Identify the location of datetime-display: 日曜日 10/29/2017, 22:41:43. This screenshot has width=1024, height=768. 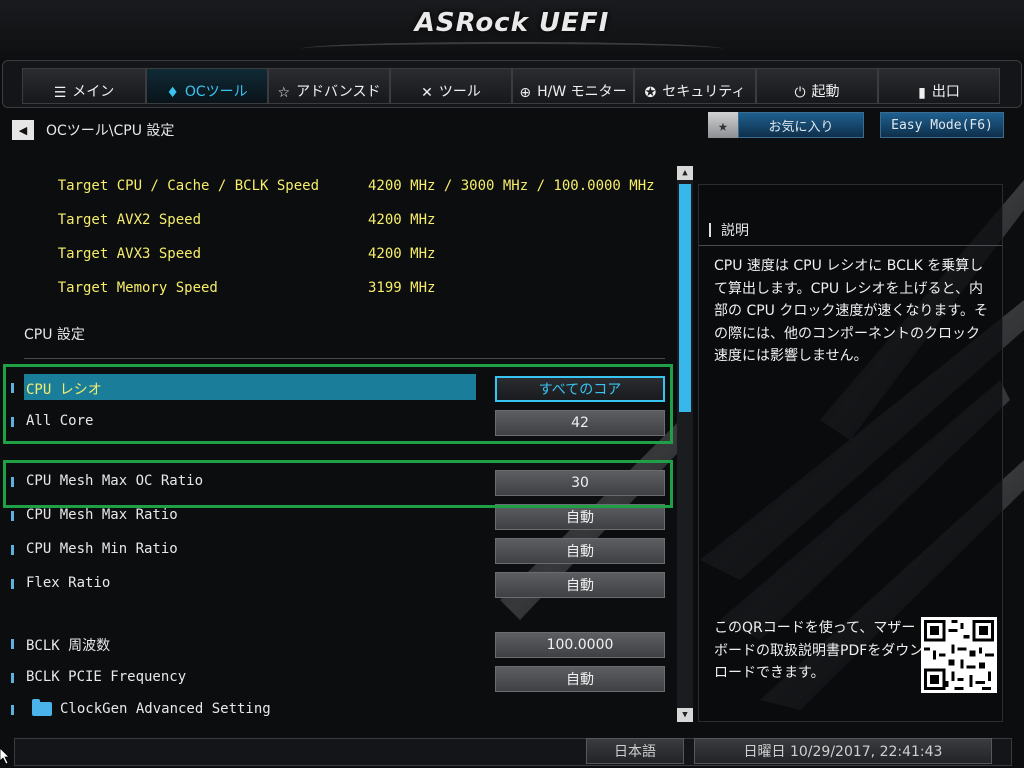
(843, 751).